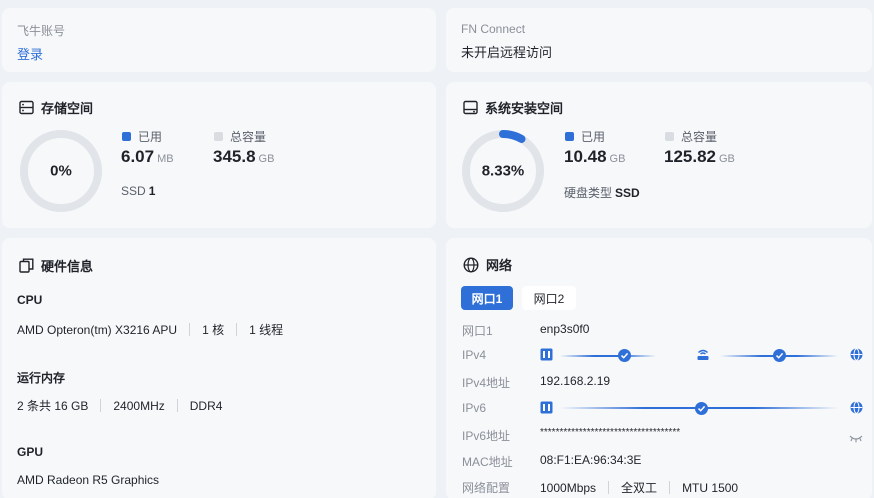 The height and width of the screenshot is (498, 874). I want to click on cpu-model: AMD Opteron(tm) X3216 APU, so click(97, 329).